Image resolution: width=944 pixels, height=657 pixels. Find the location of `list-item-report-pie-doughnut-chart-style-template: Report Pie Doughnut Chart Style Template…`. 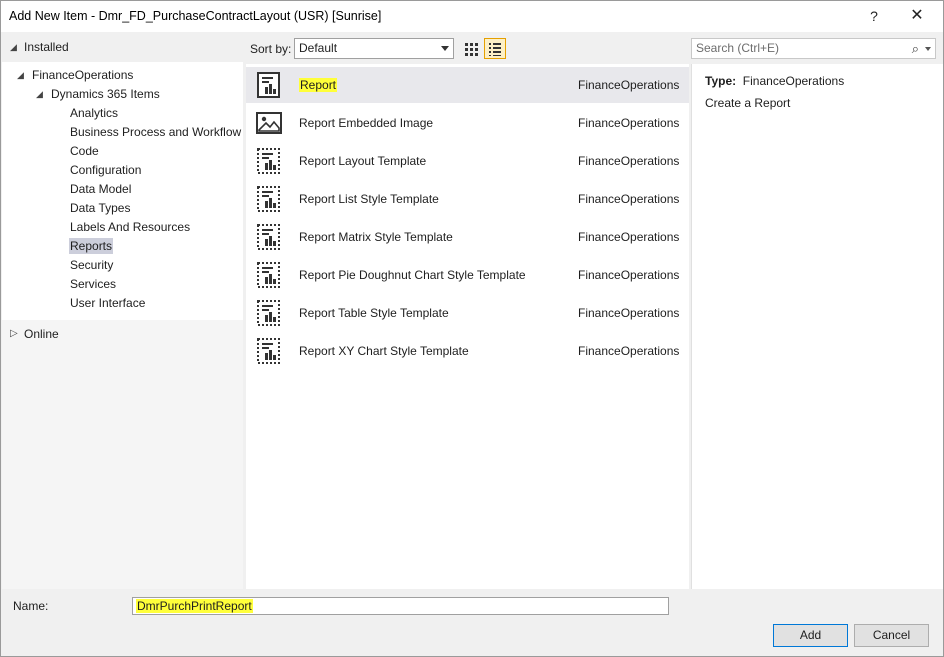

list-item-report-pie-doughnut-chart-style-template: Report Pie Doughnut Chart Style Template… is located at coordinates (467, 275).